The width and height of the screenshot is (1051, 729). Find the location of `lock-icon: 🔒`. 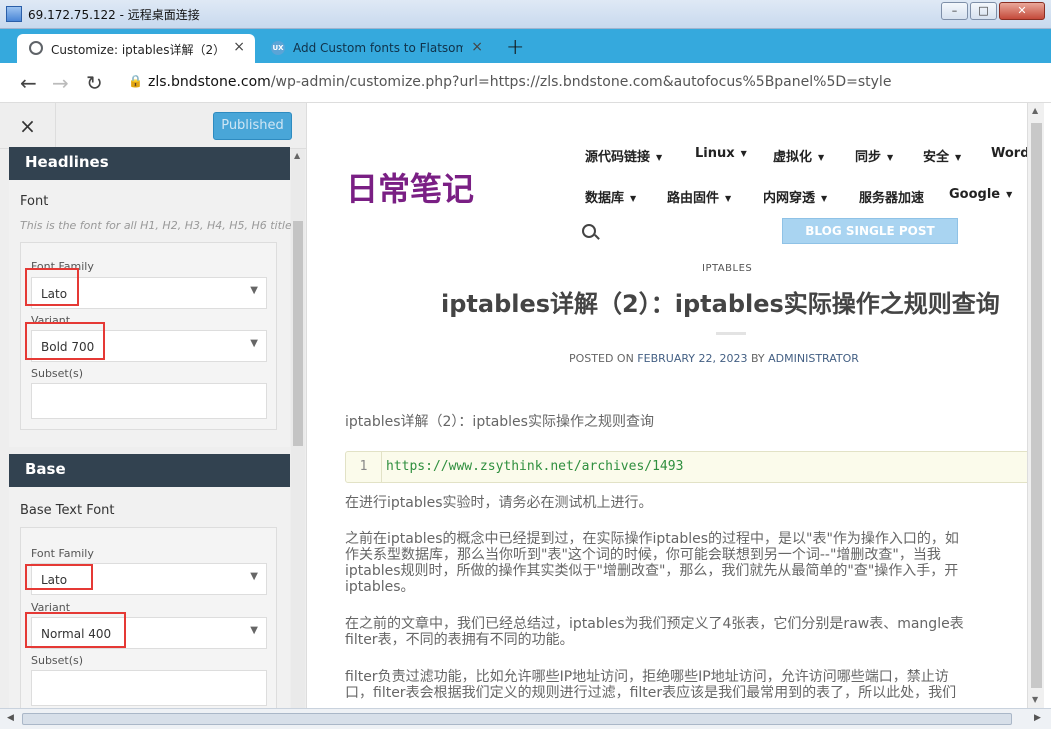

lock-icon: 🔒 is located at coordinates (135, 81).